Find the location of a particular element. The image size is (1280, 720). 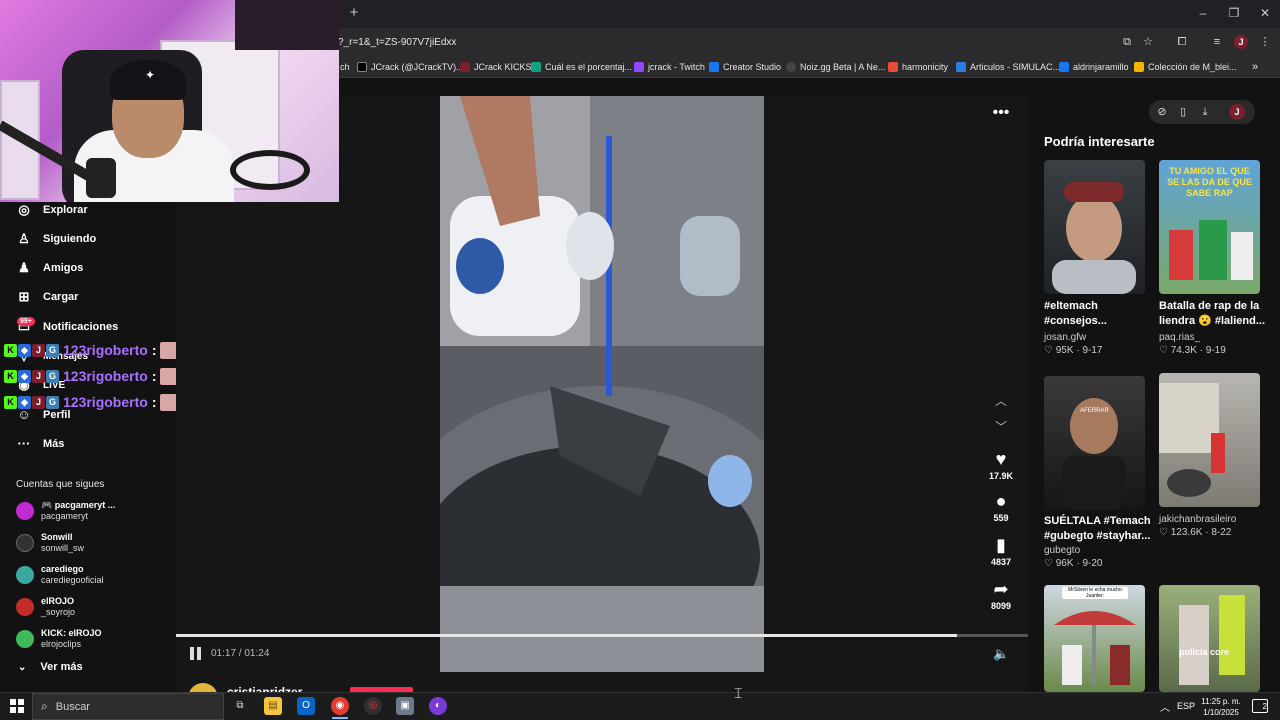

like-button: ♥ 17.9K is located at coordinates (1001, 464).